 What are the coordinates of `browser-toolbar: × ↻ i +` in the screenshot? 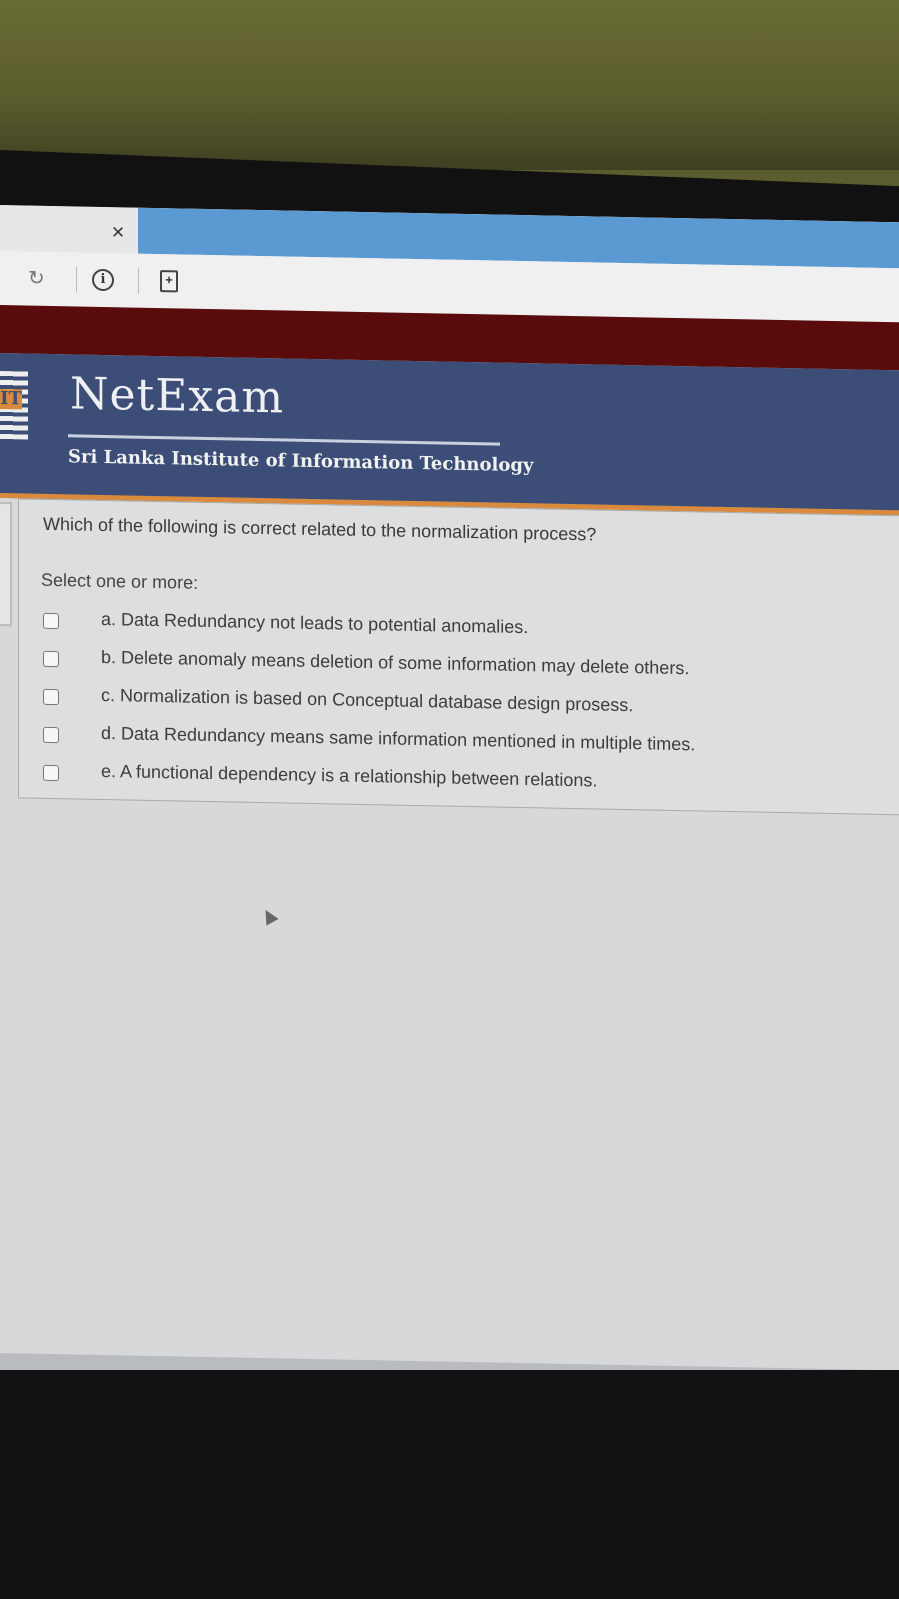 It's located at (449, 264).